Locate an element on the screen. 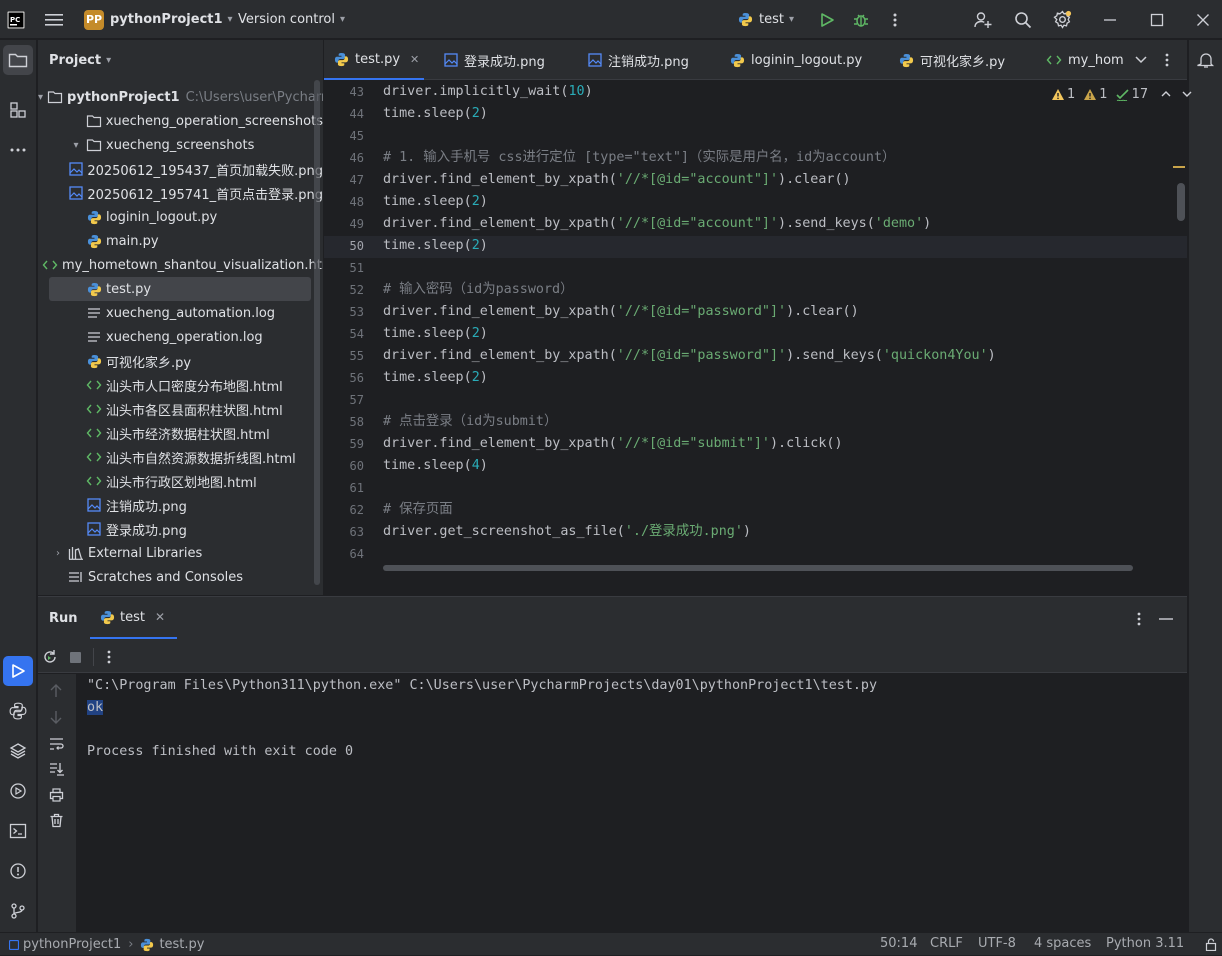 The image size is (1222, 956). code-line: time.sleep(4) is located at coordinates (435, 466).